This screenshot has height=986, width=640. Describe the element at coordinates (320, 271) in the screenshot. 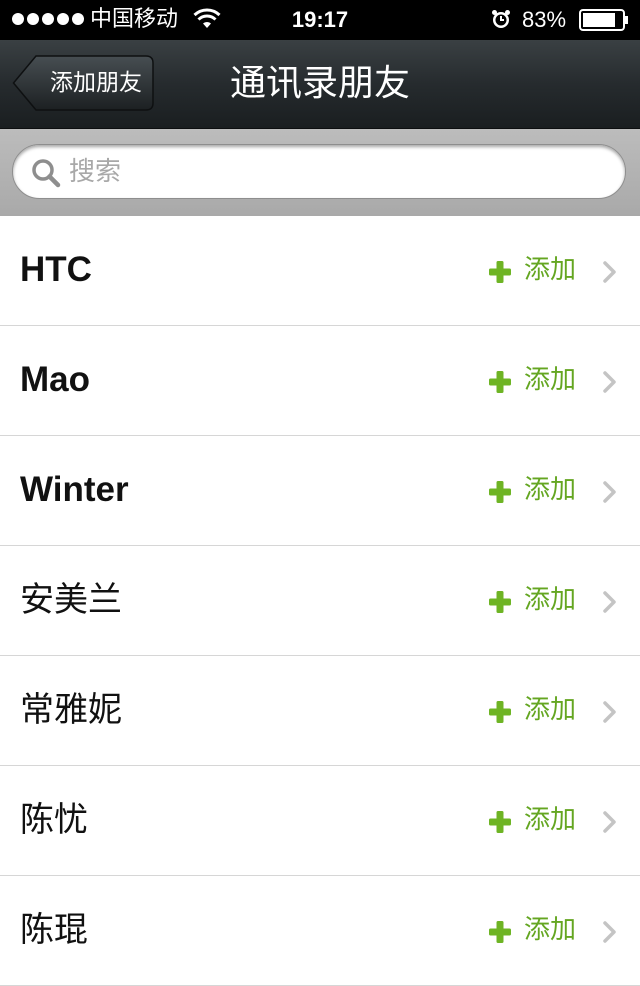

I see `contact-row: HTC 添加` at that location.